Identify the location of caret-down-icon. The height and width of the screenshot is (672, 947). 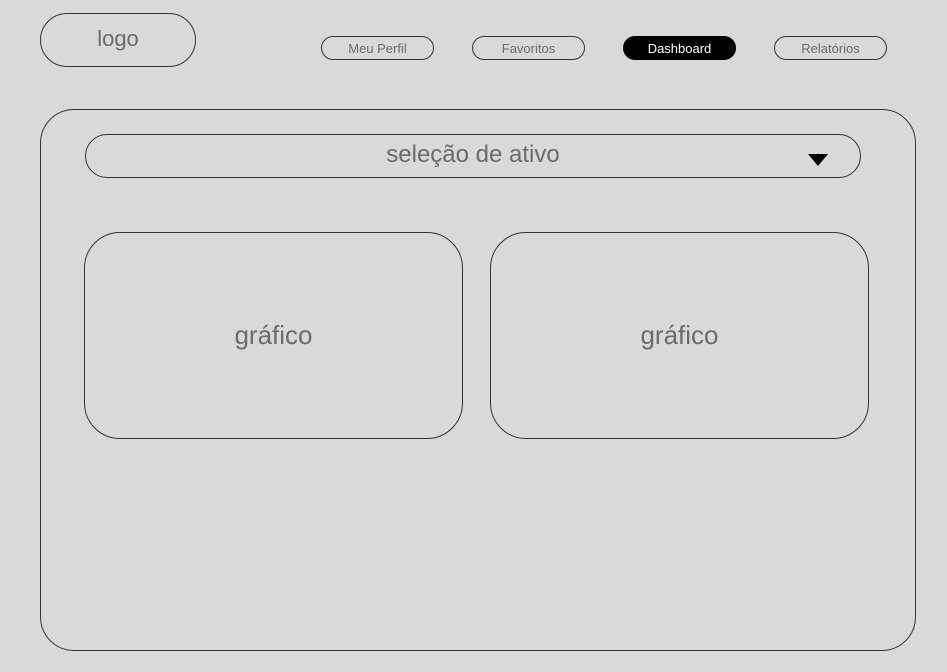
(818, 160).